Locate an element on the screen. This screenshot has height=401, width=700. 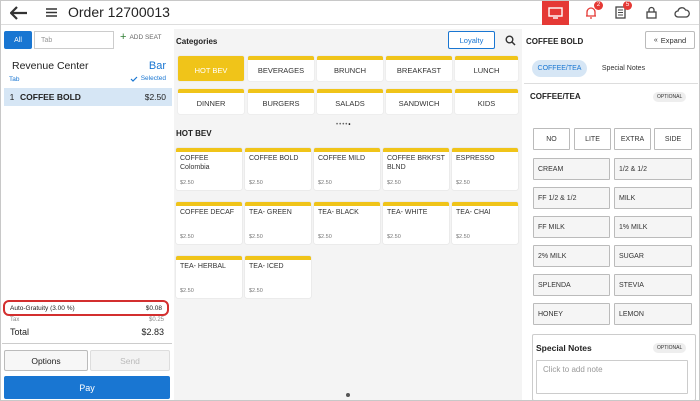
modifier-option: SUGAR is located at coordinates (653, 256).